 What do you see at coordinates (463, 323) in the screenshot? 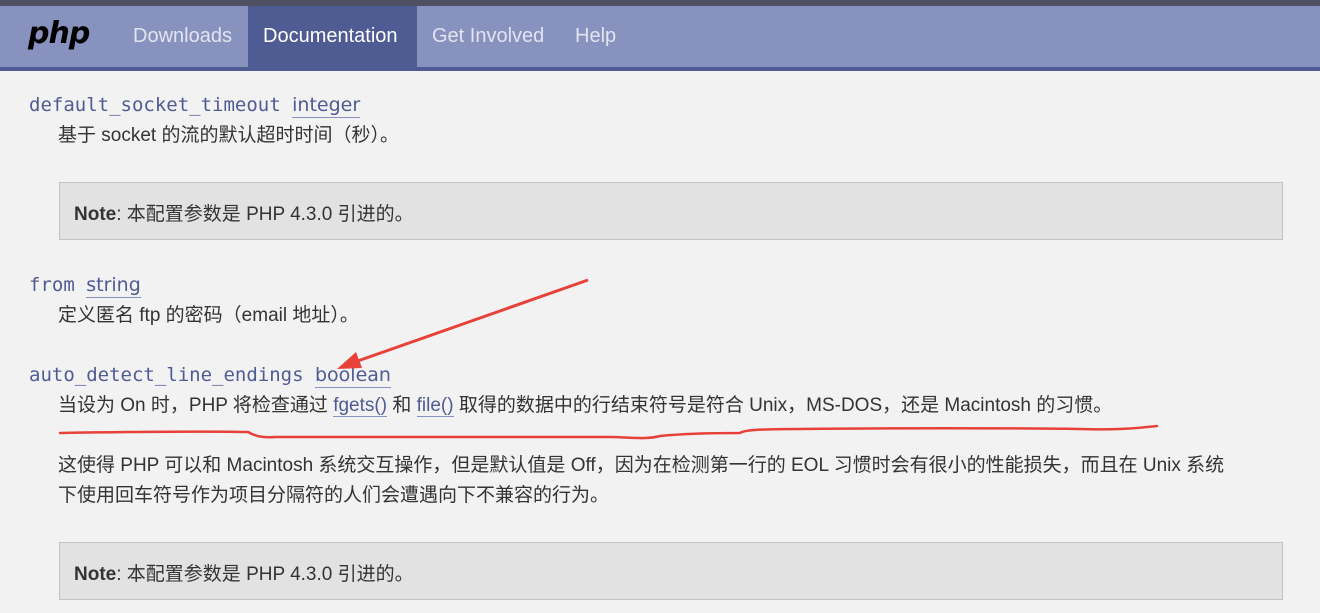
I see `annotation-arrow` at bounding box center [463, 323].